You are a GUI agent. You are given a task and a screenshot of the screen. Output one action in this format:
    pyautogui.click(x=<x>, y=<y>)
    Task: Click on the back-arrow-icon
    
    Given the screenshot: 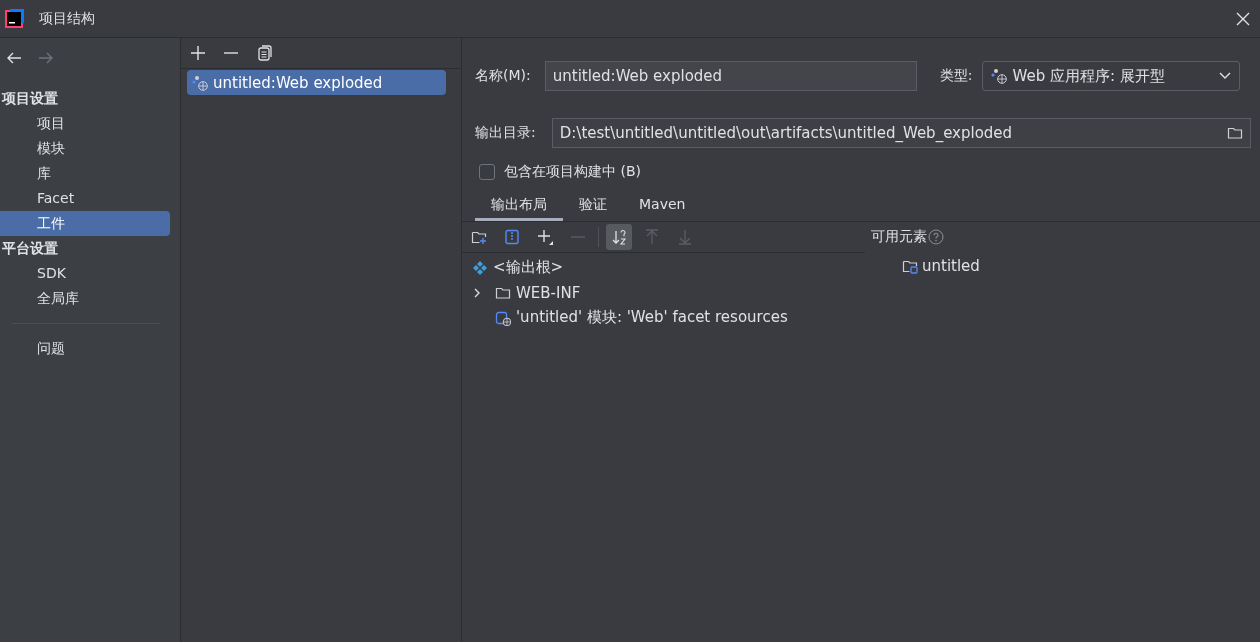 What is the action you would take?
    pyautogui.click(x=14, y=58)
    